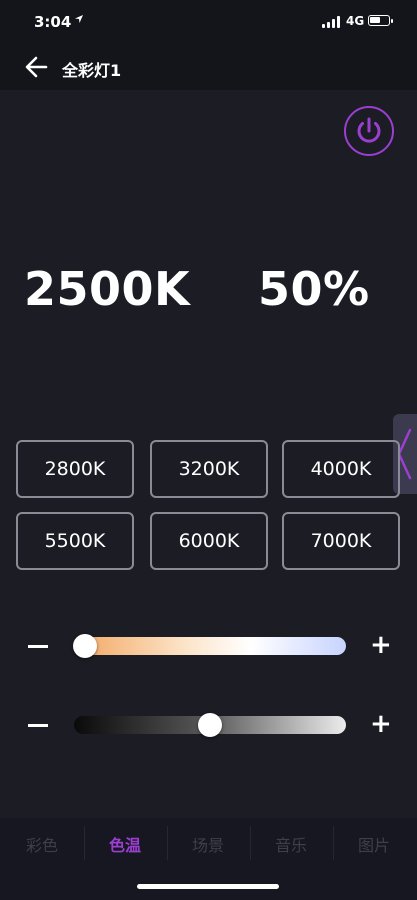 Image resolution: width=417 pixels, height=900 pixels. Describe the element at coordinates (38, 725) in the screenshot. I see `brightness-decrease-button` at that location.